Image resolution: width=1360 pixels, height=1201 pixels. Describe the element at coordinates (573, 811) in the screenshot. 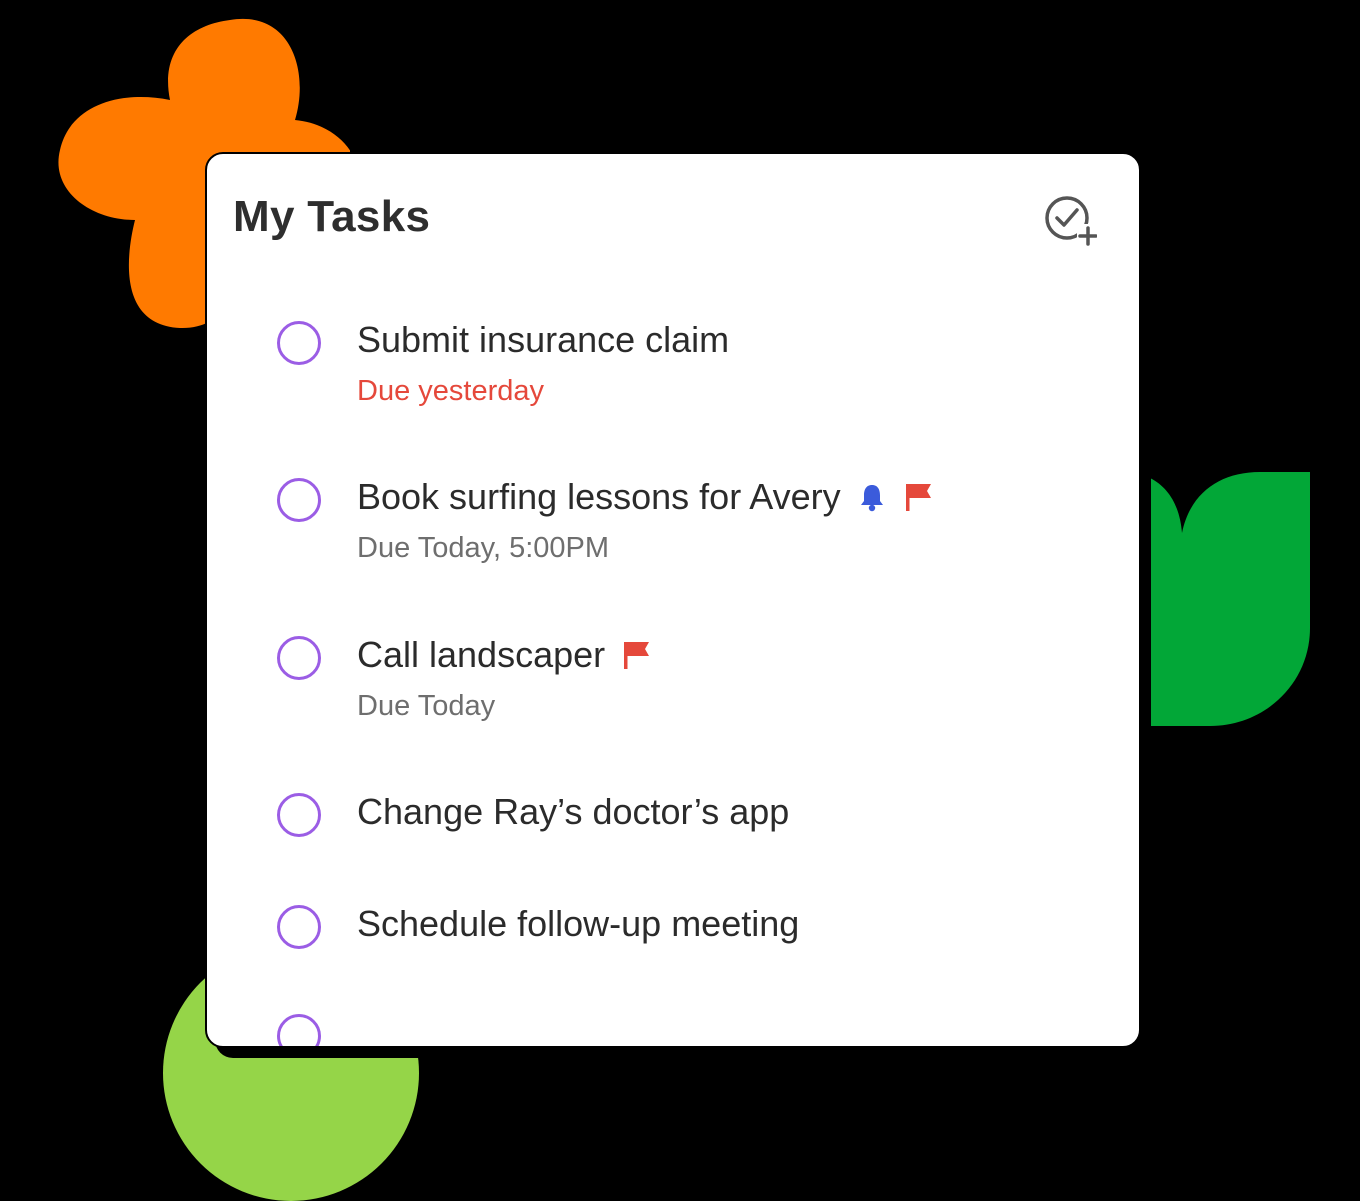

I see `task-title: Change Ray’s doctor’s app` at that location.